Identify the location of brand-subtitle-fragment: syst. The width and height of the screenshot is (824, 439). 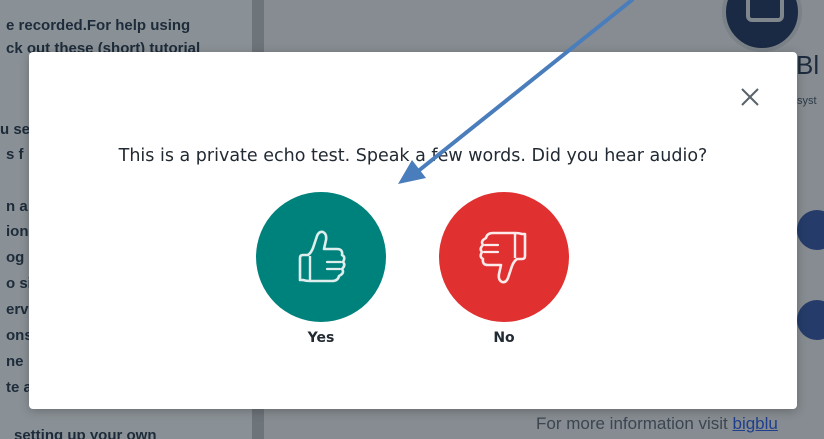
(807, 101).